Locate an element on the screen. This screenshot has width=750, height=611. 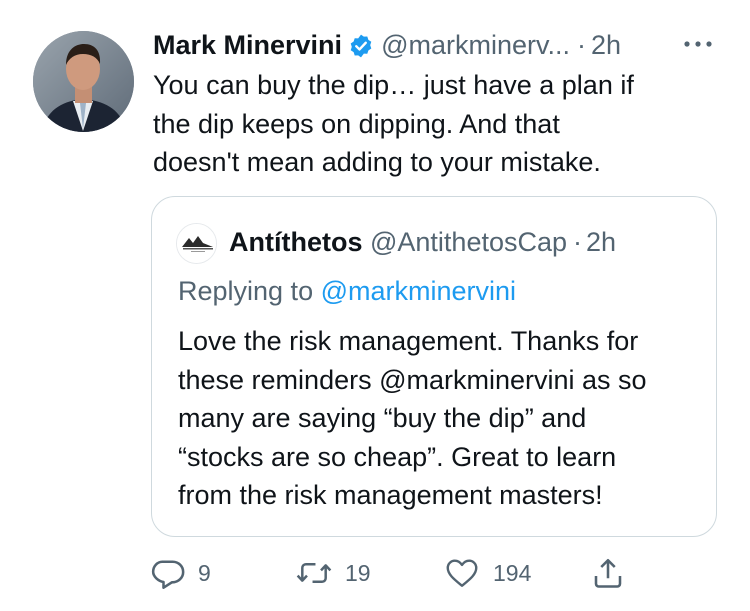
retweet-icon is located at coordinates (314, 573).